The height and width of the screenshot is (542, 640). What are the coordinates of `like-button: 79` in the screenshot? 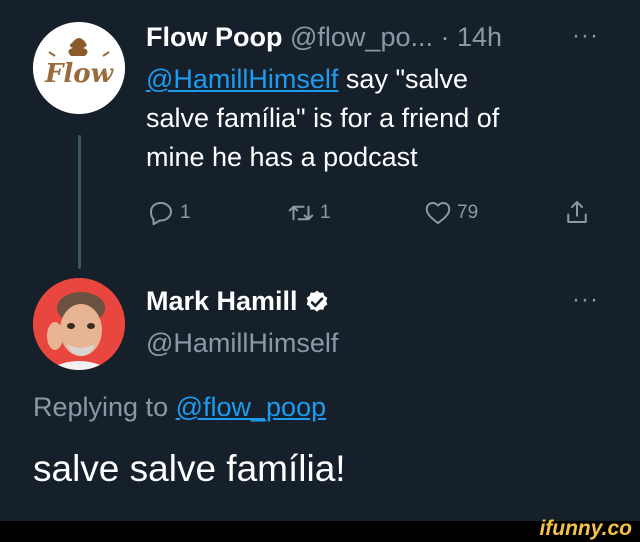 It's located at (450, 213).